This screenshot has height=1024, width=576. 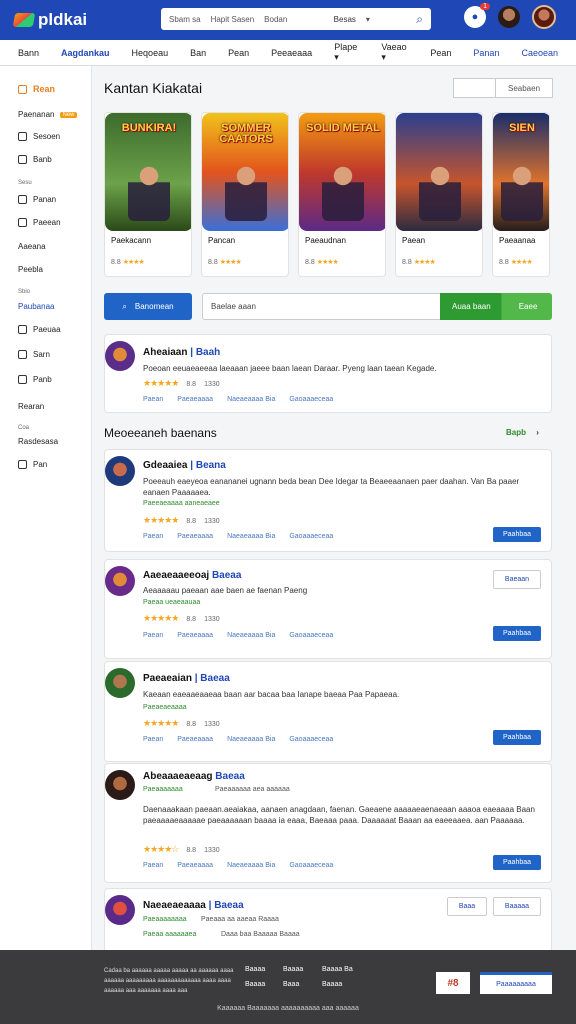 I want to click on search-category: Sbam sa, so click(x=185, y=19).